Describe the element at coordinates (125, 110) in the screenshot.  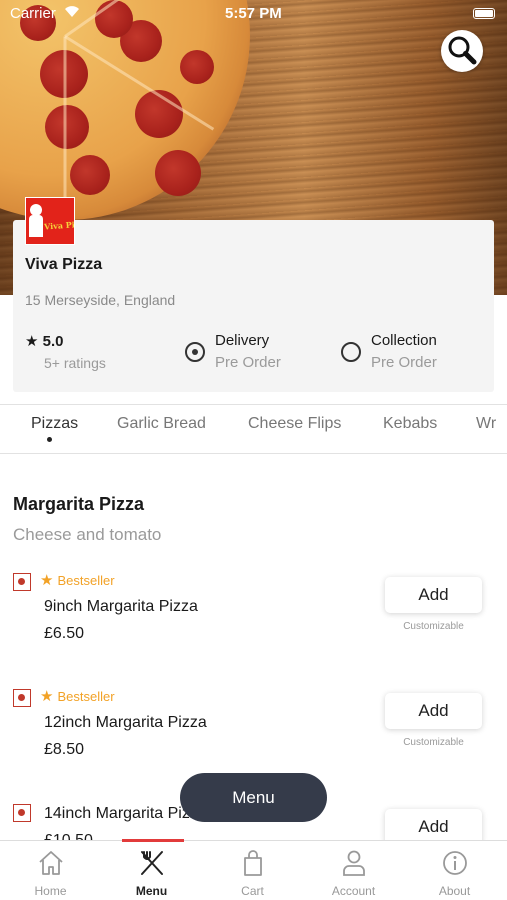
I see `pizza-image` at that location.